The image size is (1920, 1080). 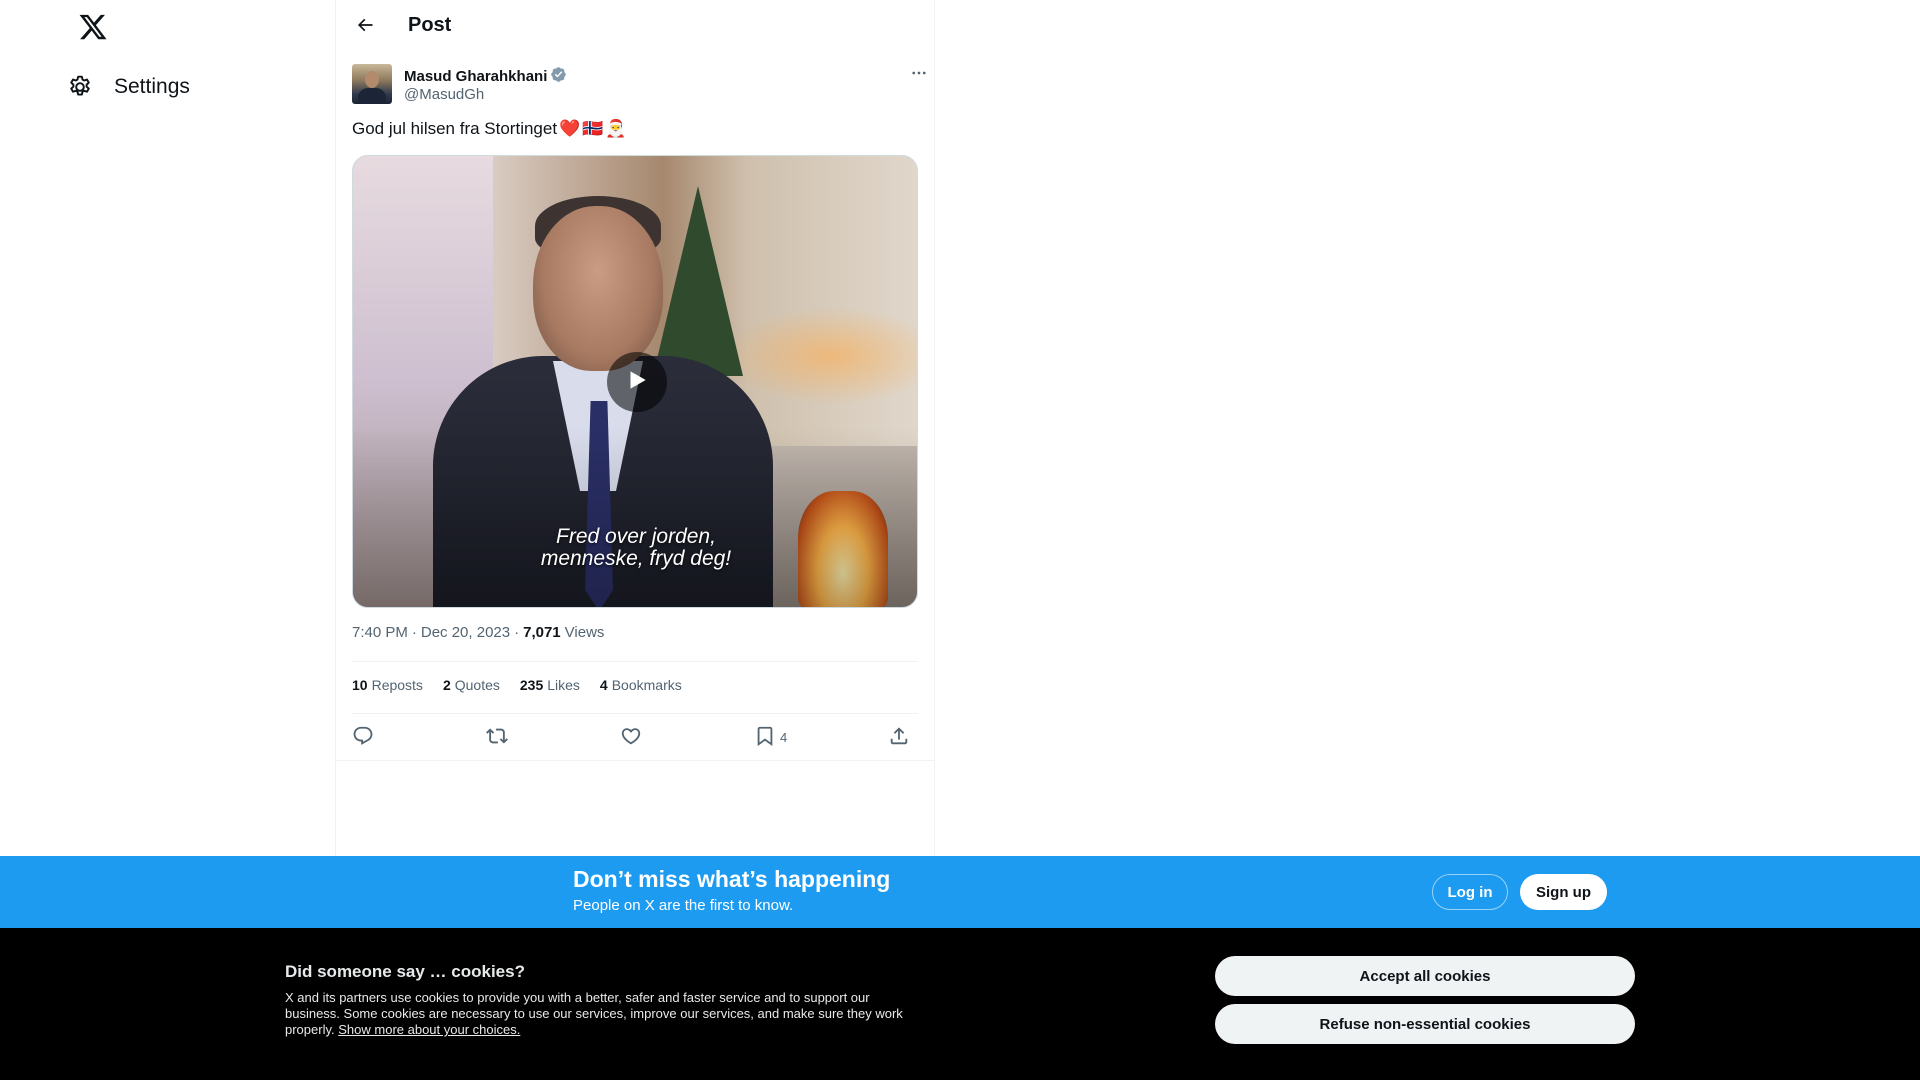 What do you see at coordinates (477, 685) in the screenshot?
I see `quotes-label: Quotes` at bounding box center [477, 685].